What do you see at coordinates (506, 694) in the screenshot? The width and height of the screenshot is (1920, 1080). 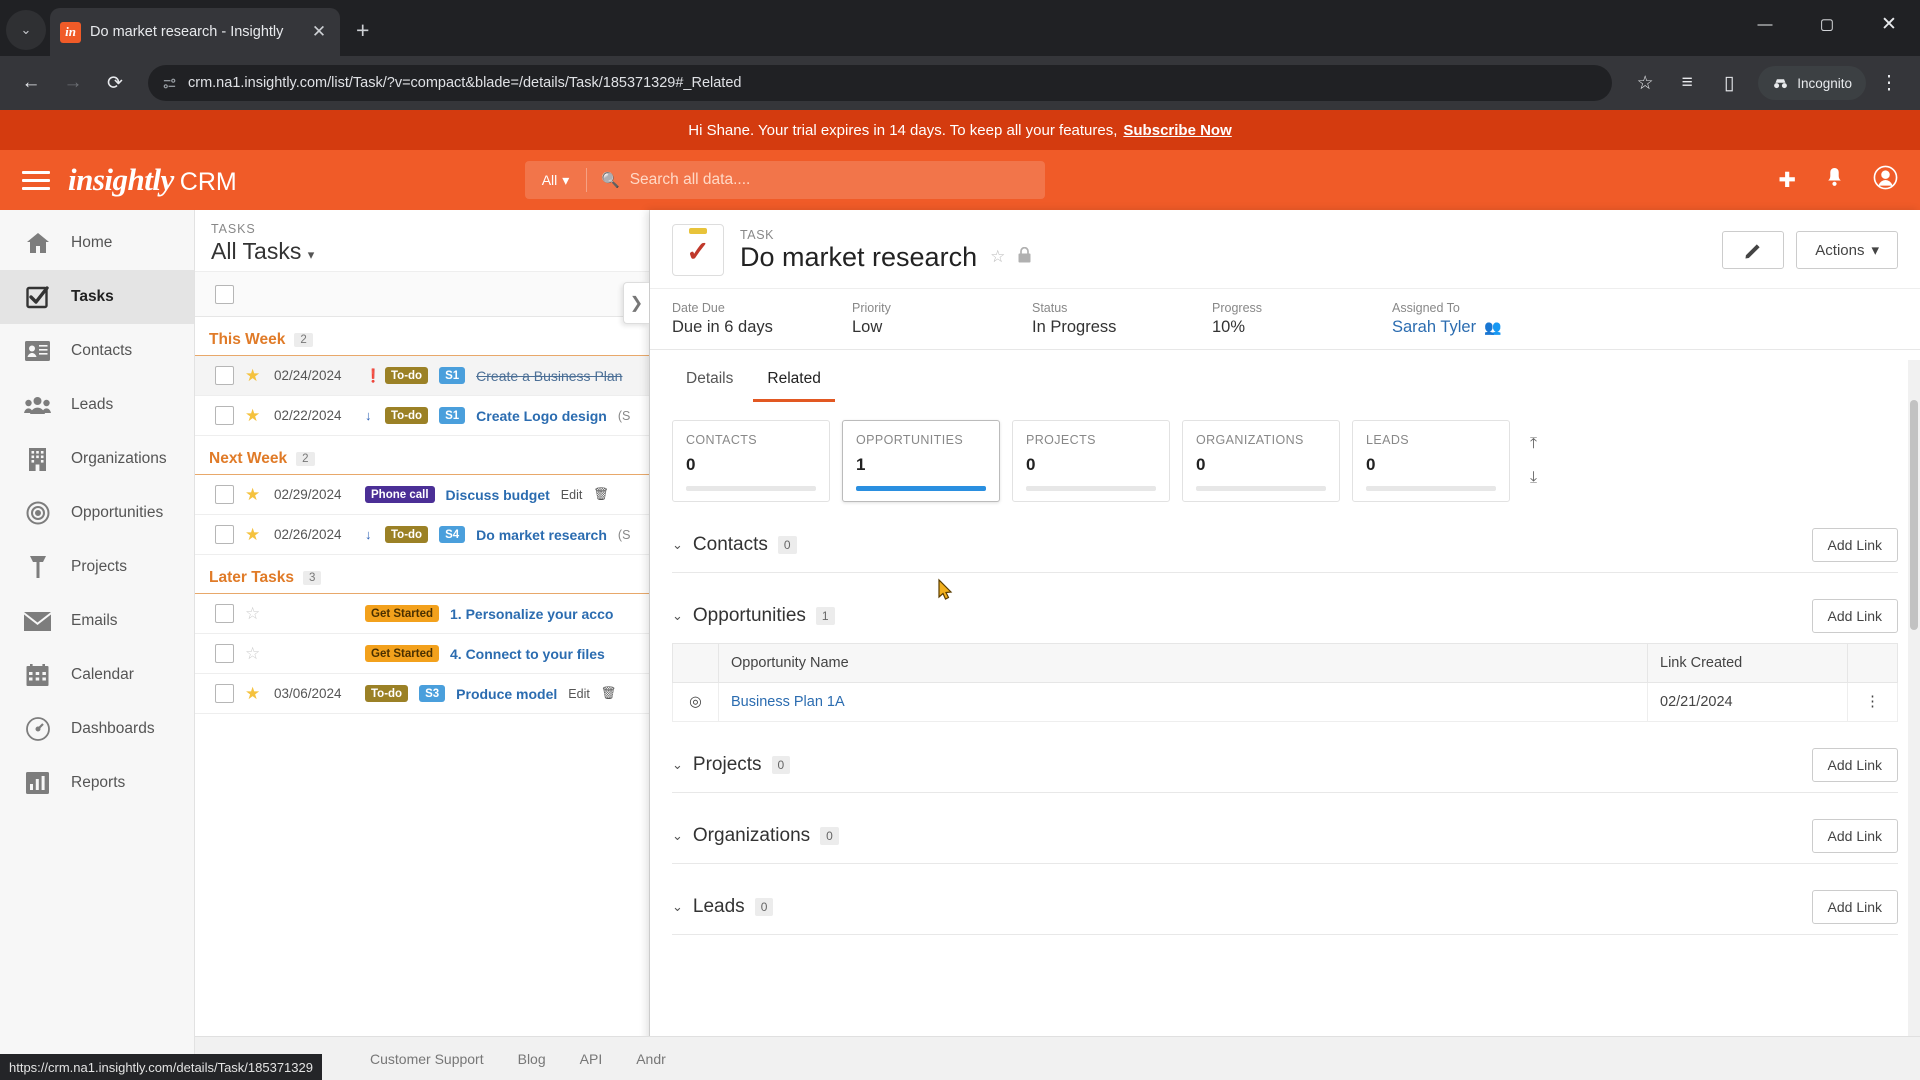 I see `task-name-link: Produce model` at bounding box center [506, 694].